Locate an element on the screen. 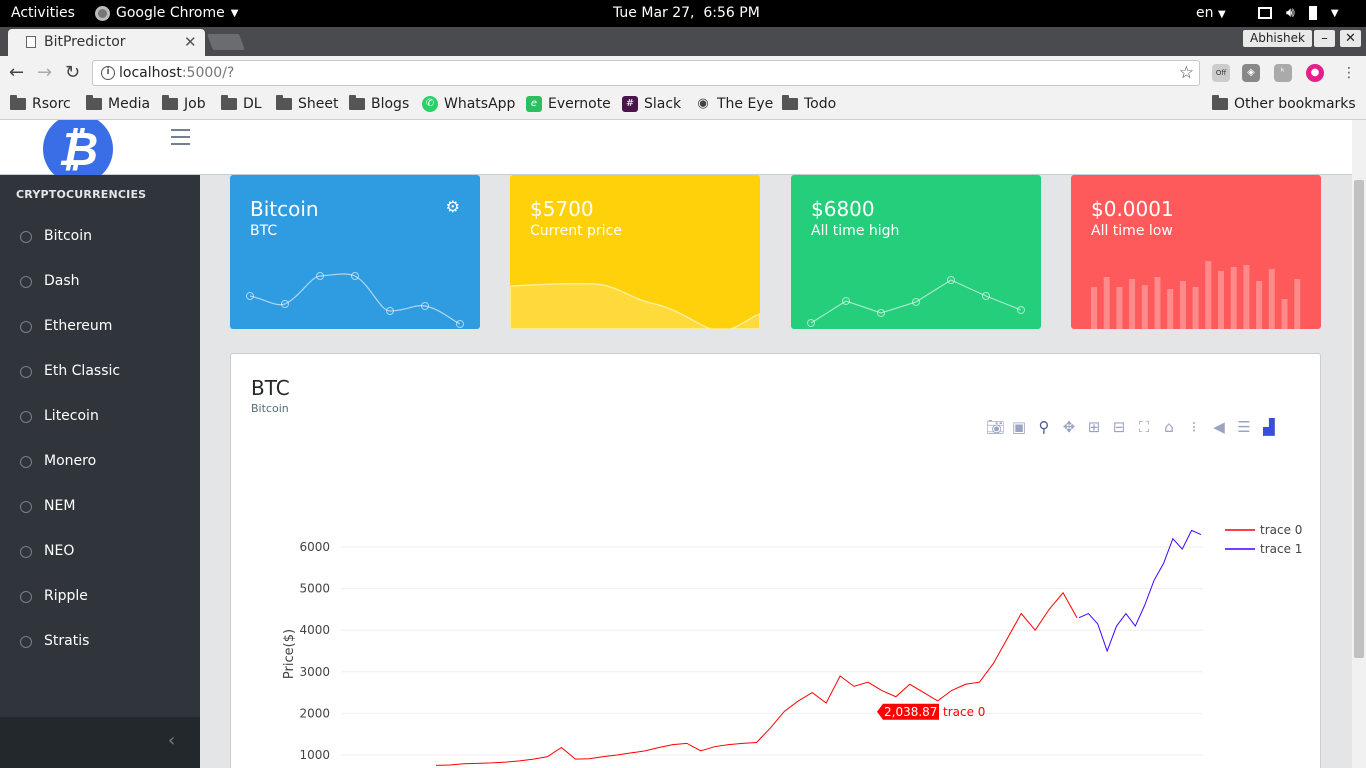  bookmark-whatsapp: ✆ WhatsApp is located at coordinates (468, 104).